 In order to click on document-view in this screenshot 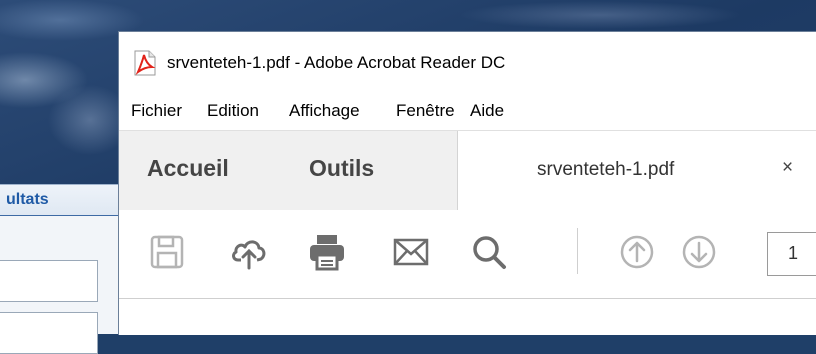, I will do `click(467, 317)`.